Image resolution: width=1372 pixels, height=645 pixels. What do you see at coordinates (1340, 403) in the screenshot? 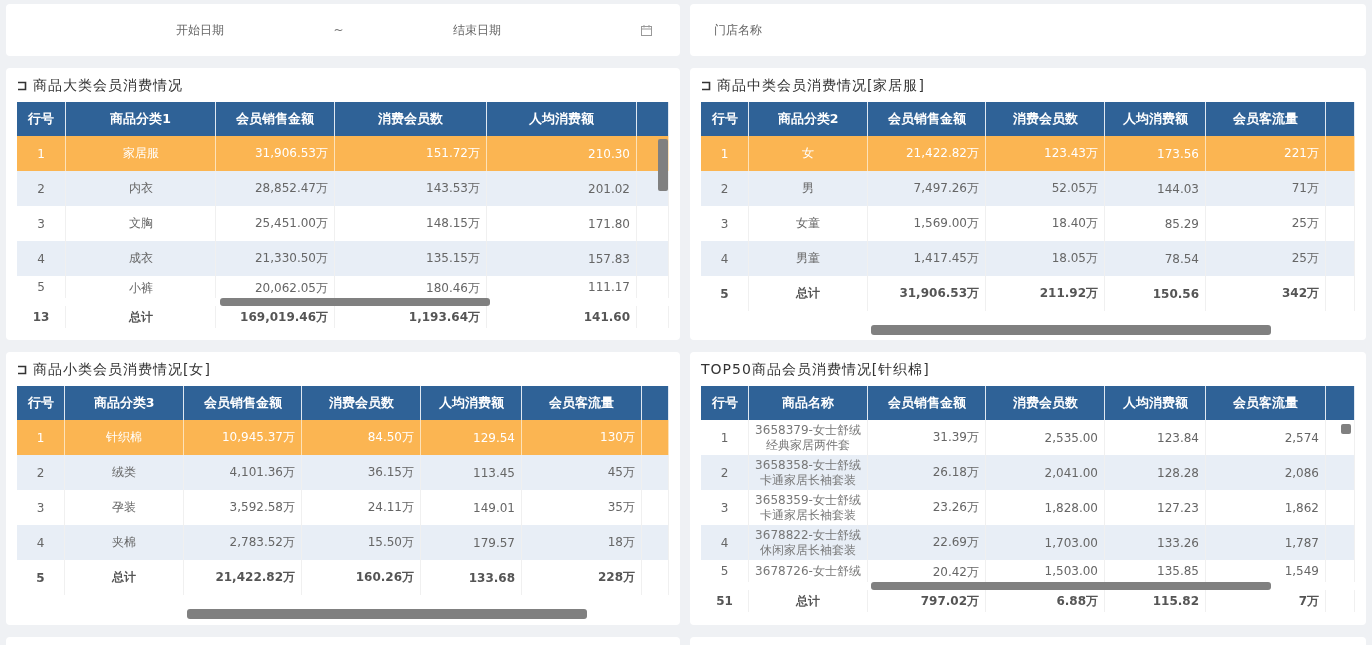
I see `column-header` at bounding box center [1340, 403].